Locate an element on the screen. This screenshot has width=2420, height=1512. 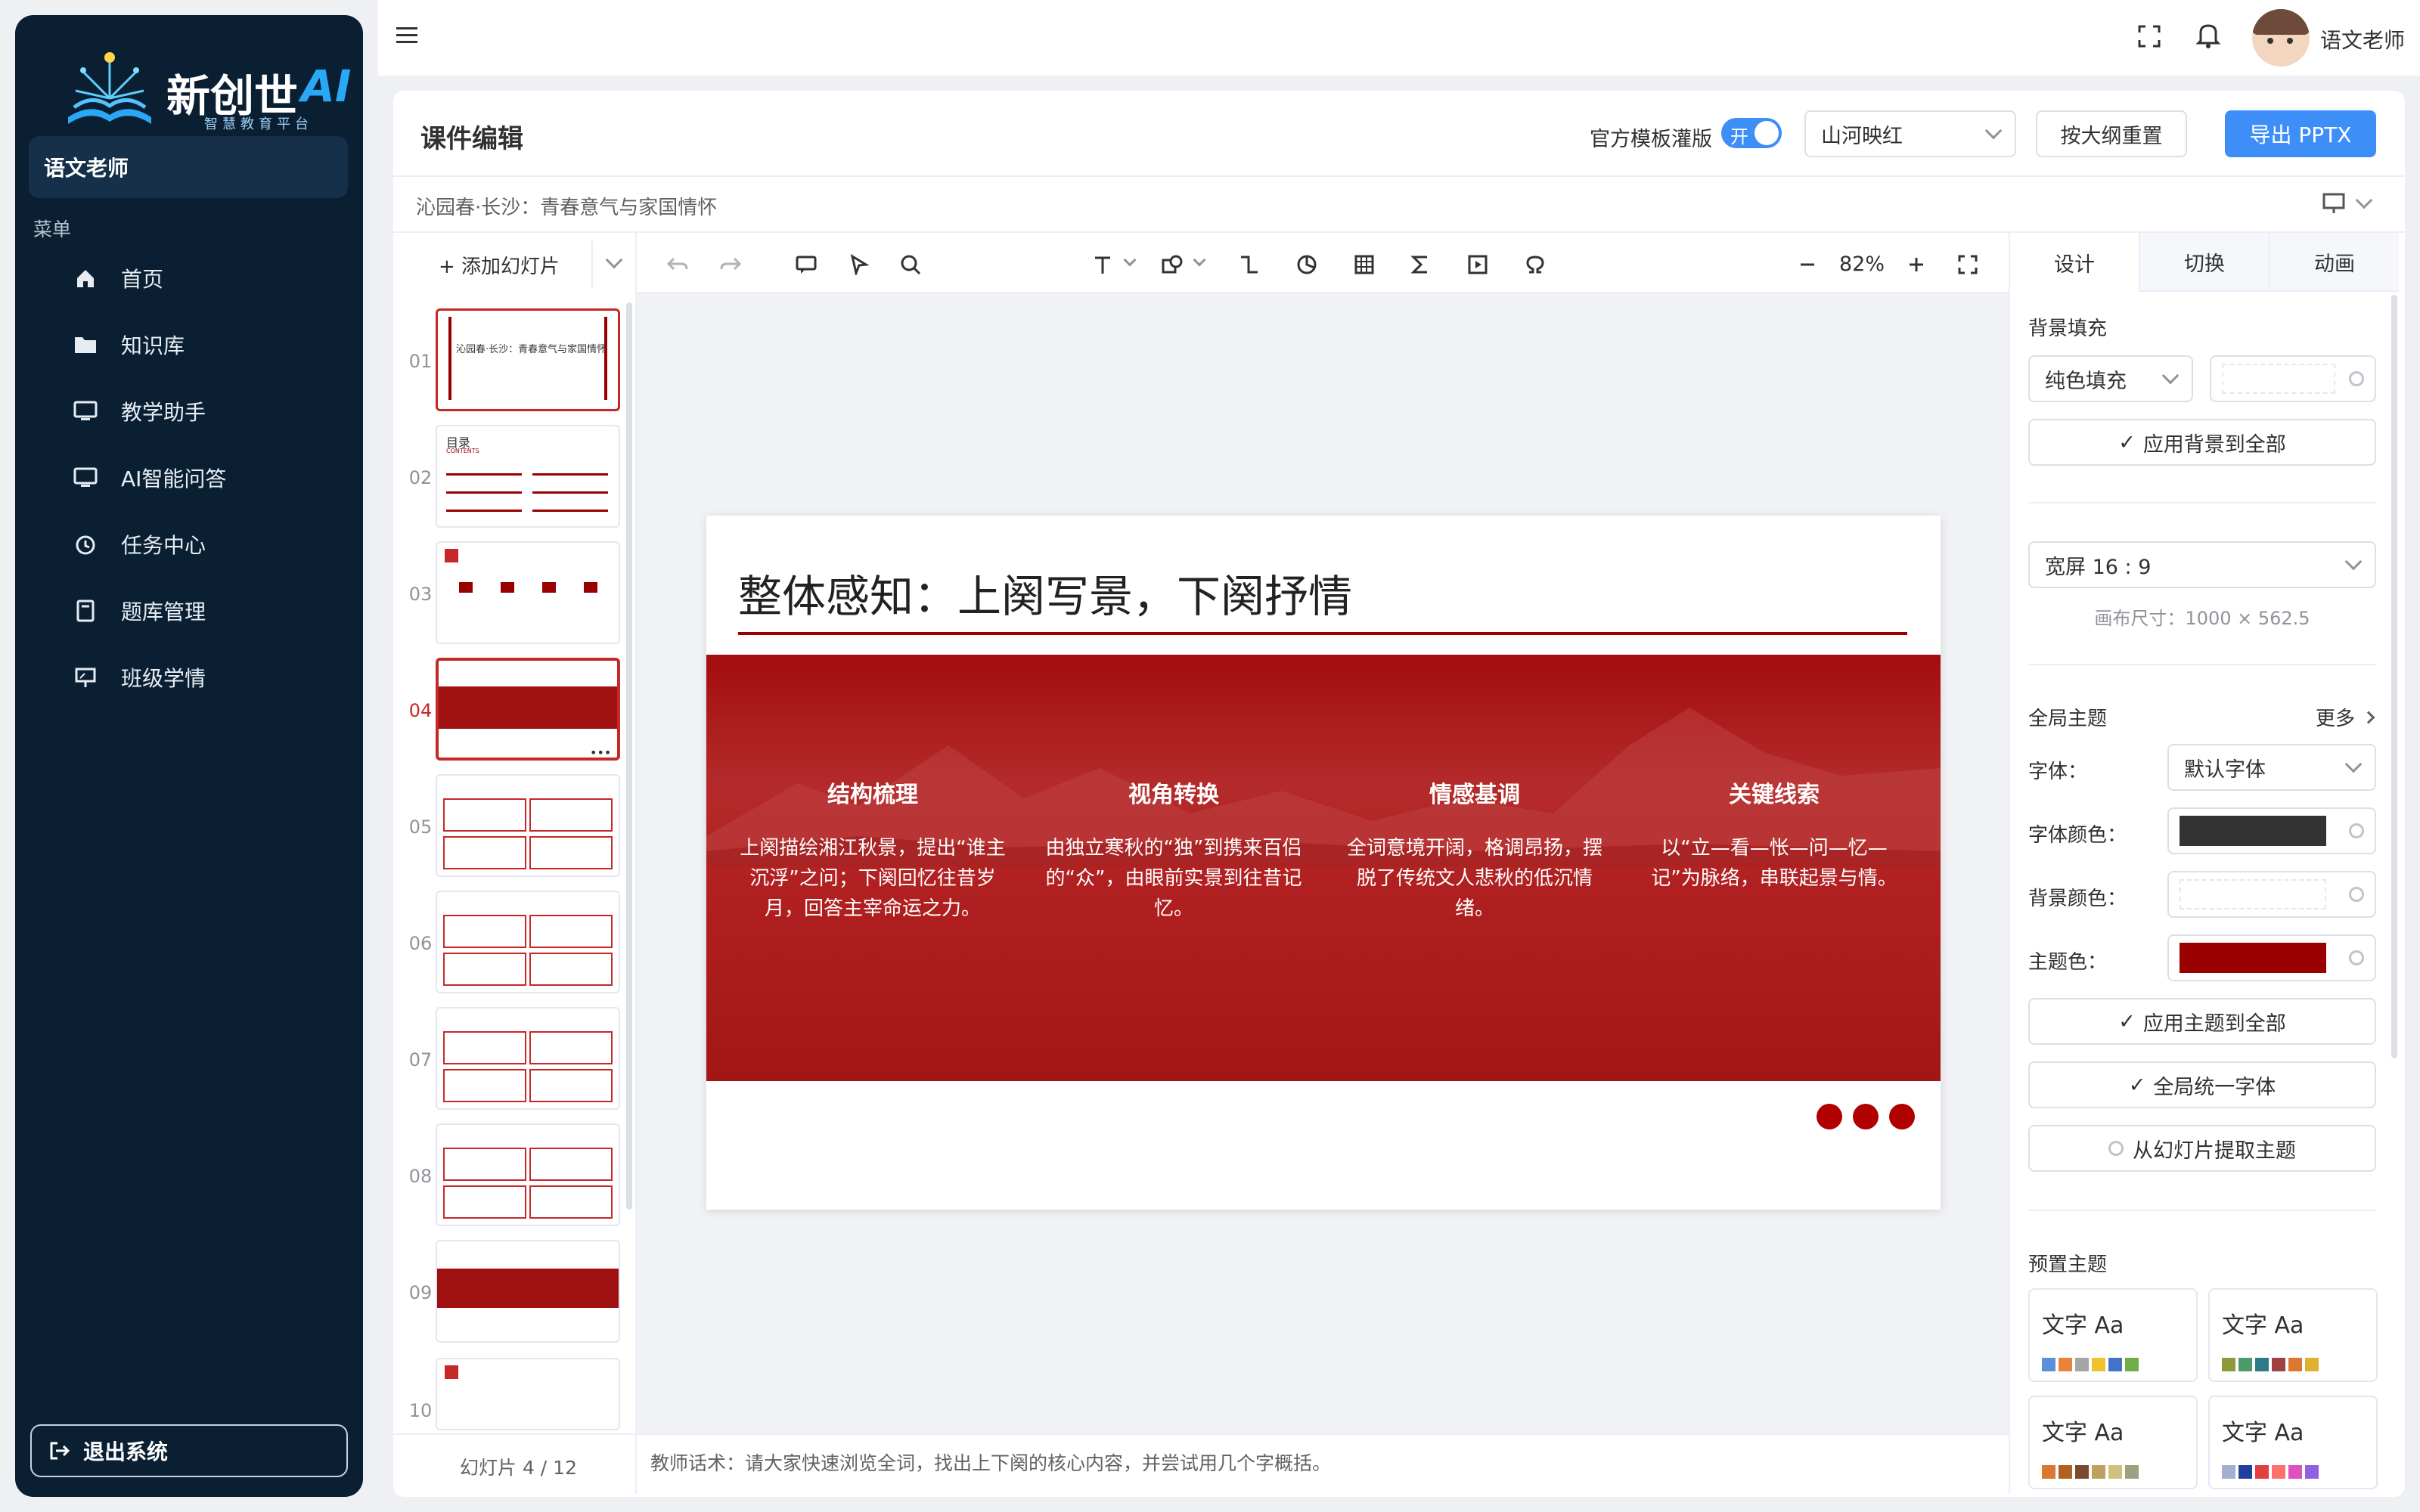
apply-theme-all-button: ✓ 应用主题到全部 is located at coordinates (2202, 1021).